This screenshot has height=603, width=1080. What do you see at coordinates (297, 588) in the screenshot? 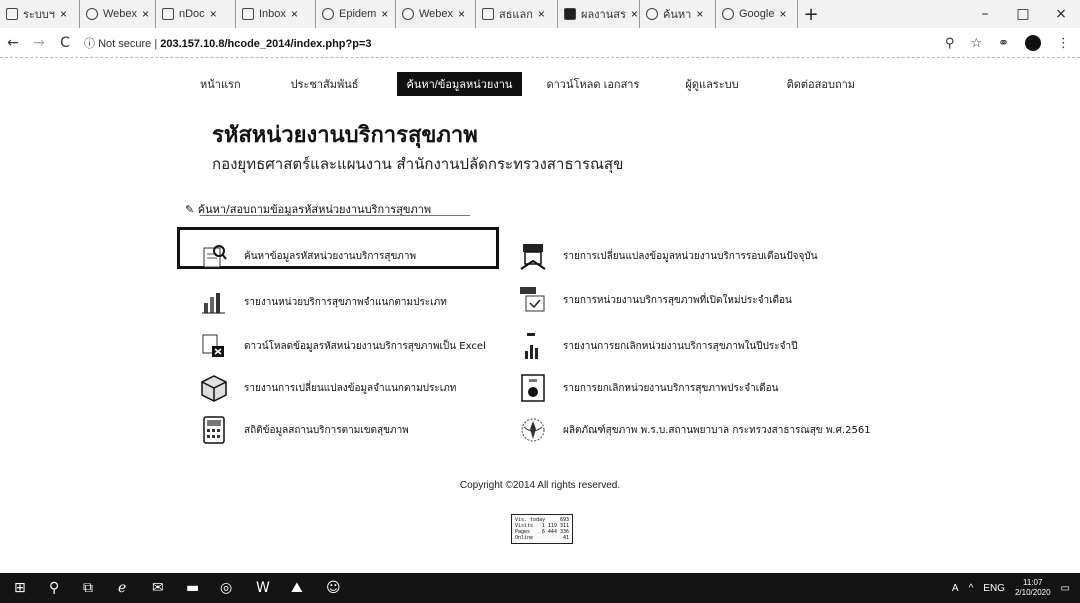
I see `photos-icon: ⛰` at bounding box center [297, 588].